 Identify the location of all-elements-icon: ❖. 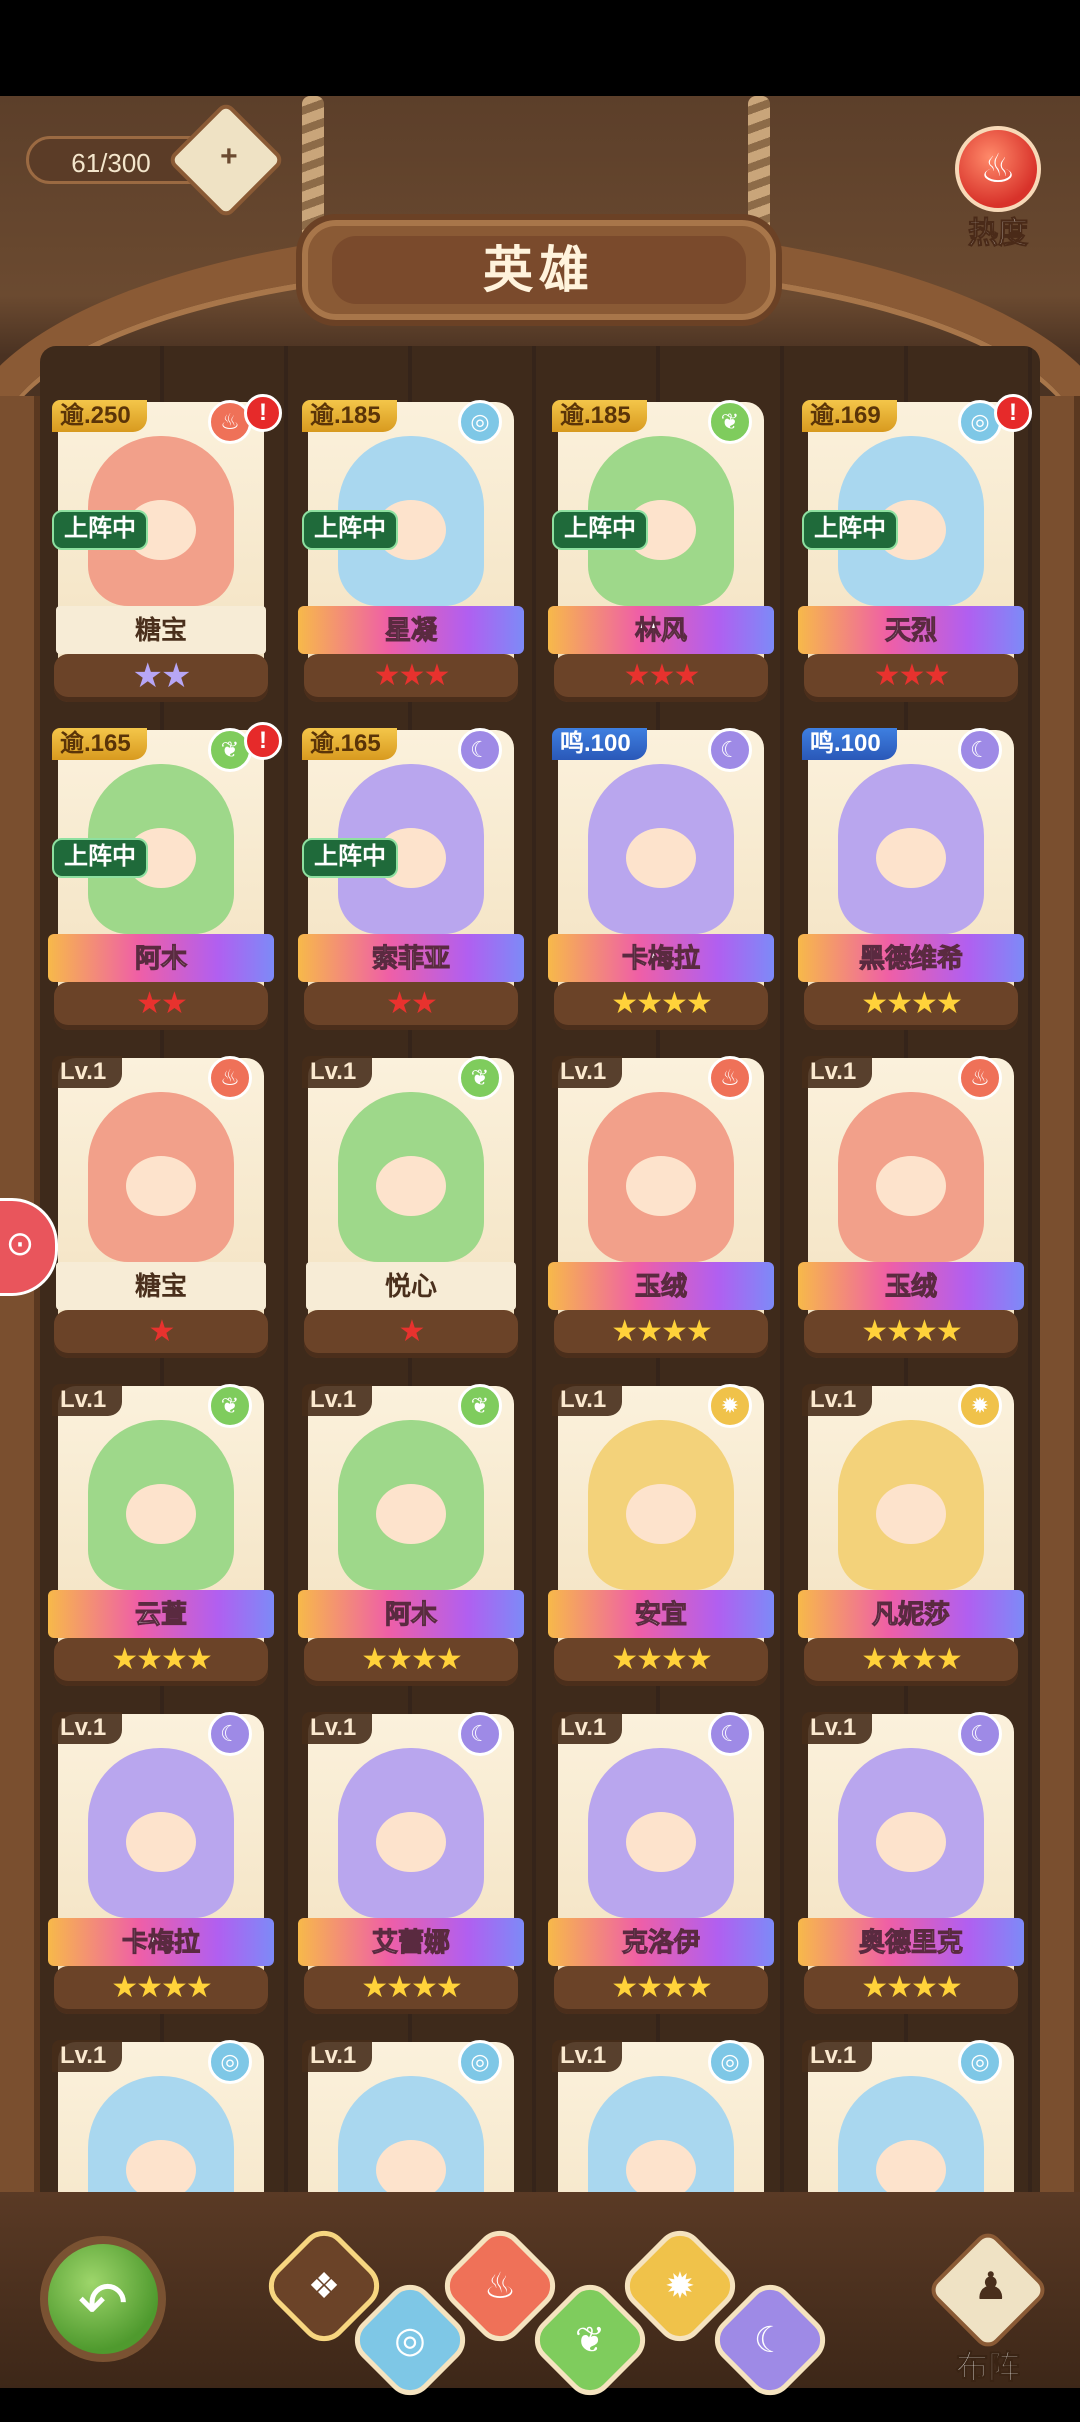
(324, 2285).